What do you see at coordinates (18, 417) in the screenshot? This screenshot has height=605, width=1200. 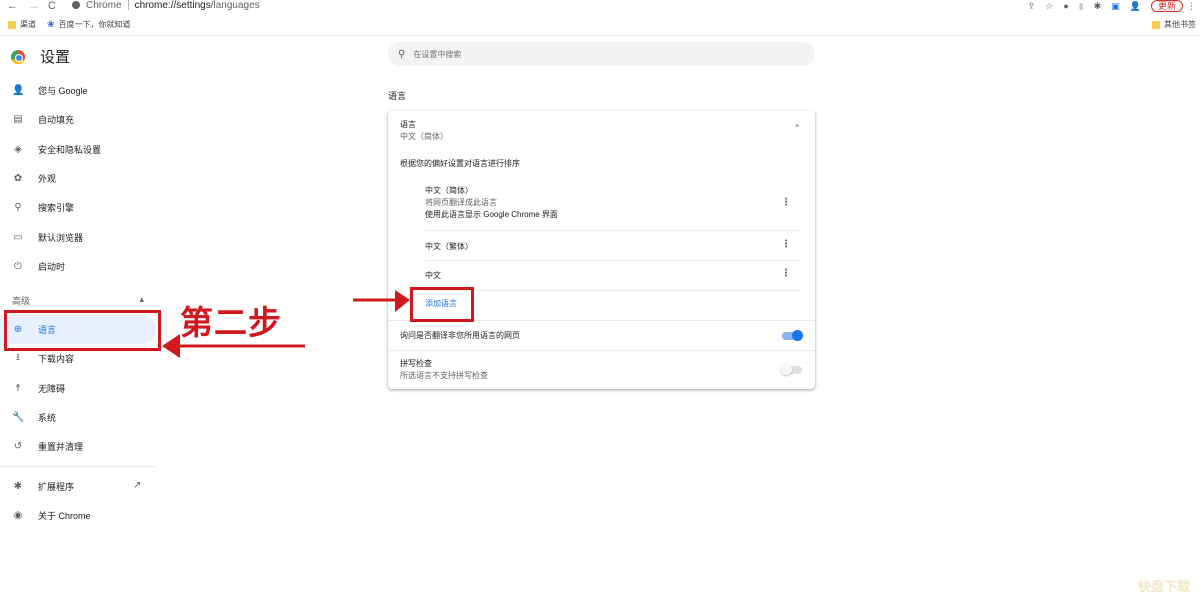 I see `wrench-icon: 🔧` at bounding box center [18, 417].